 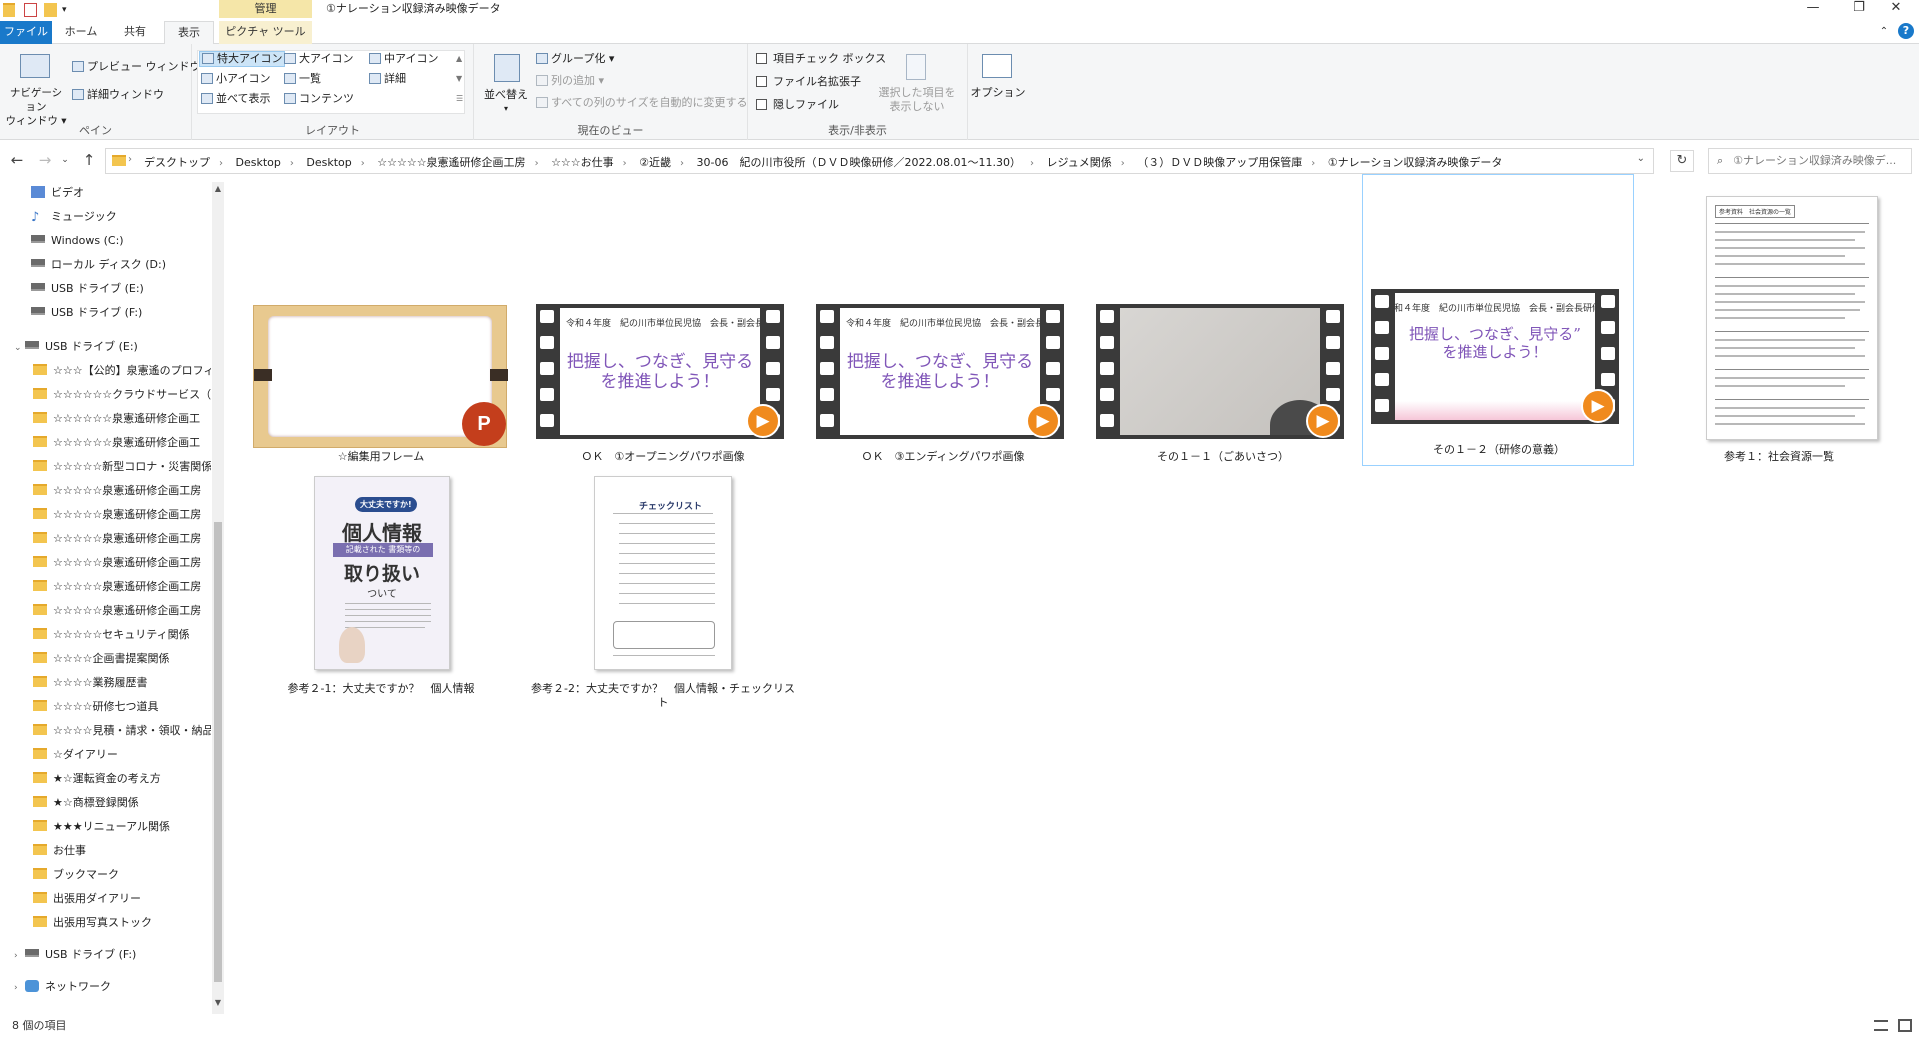 I want to click on extra-large-icons-option: 特大アイコン, so click(x=242, y=59).